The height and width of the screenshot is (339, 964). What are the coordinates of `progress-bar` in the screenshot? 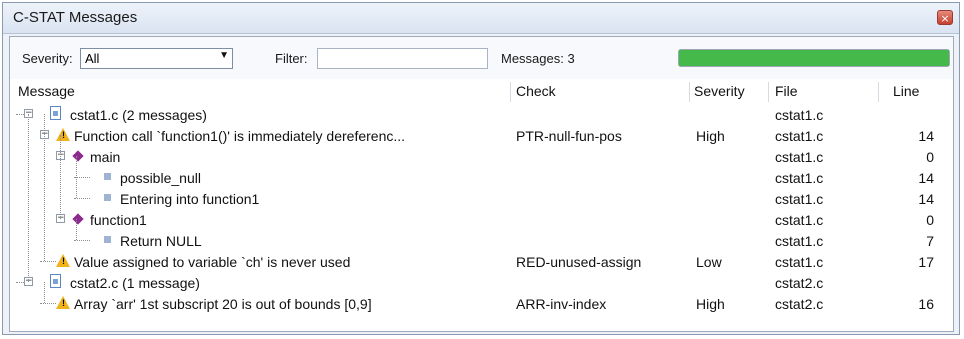 It's located at (814, 58).